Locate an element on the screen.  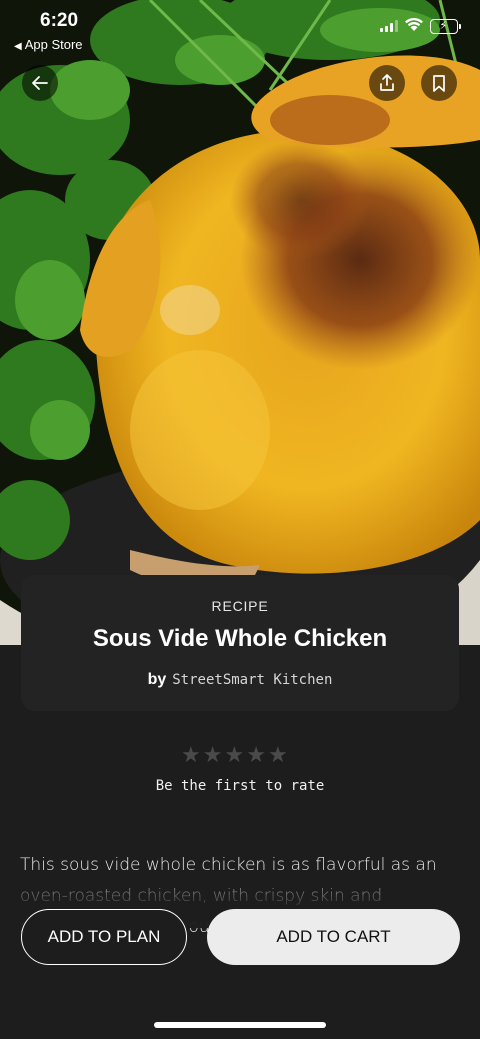
status-bar: 6:20 ◀ App Store ⚡ is located at coordinates (240, 28).